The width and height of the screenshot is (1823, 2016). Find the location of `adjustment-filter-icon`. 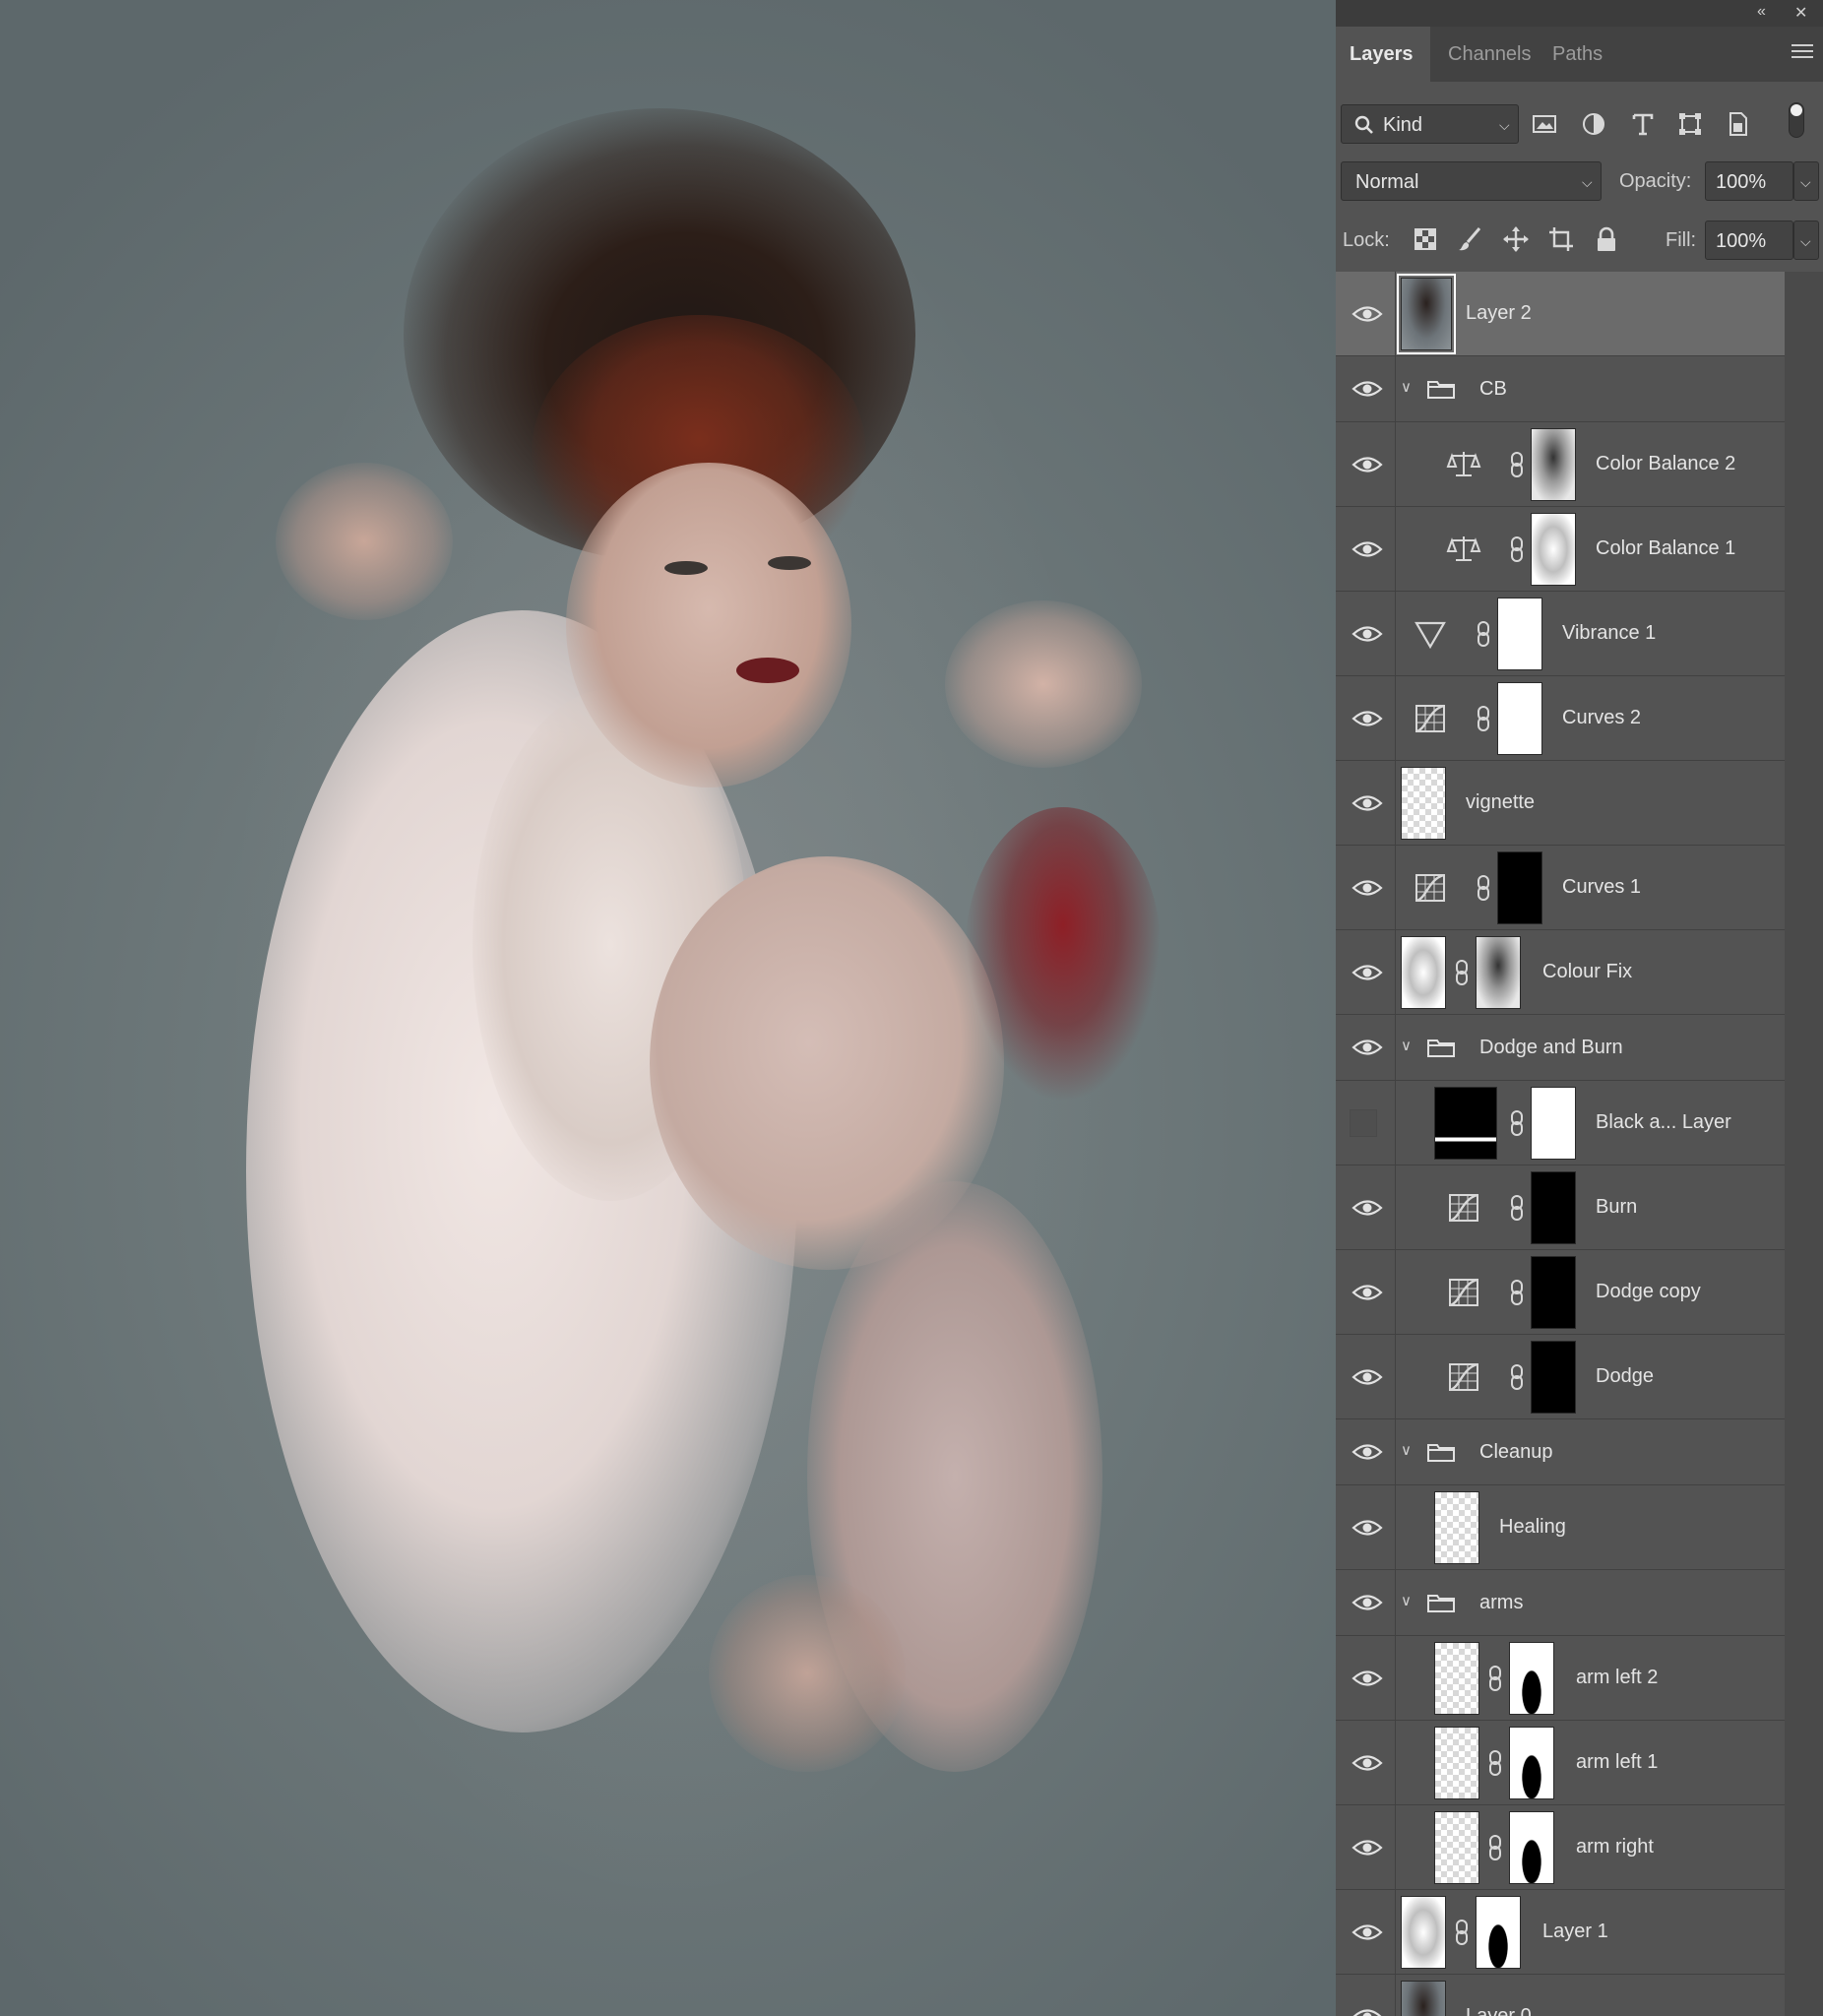

adjustment-filter-icon is located at coordinates (1593, 124).